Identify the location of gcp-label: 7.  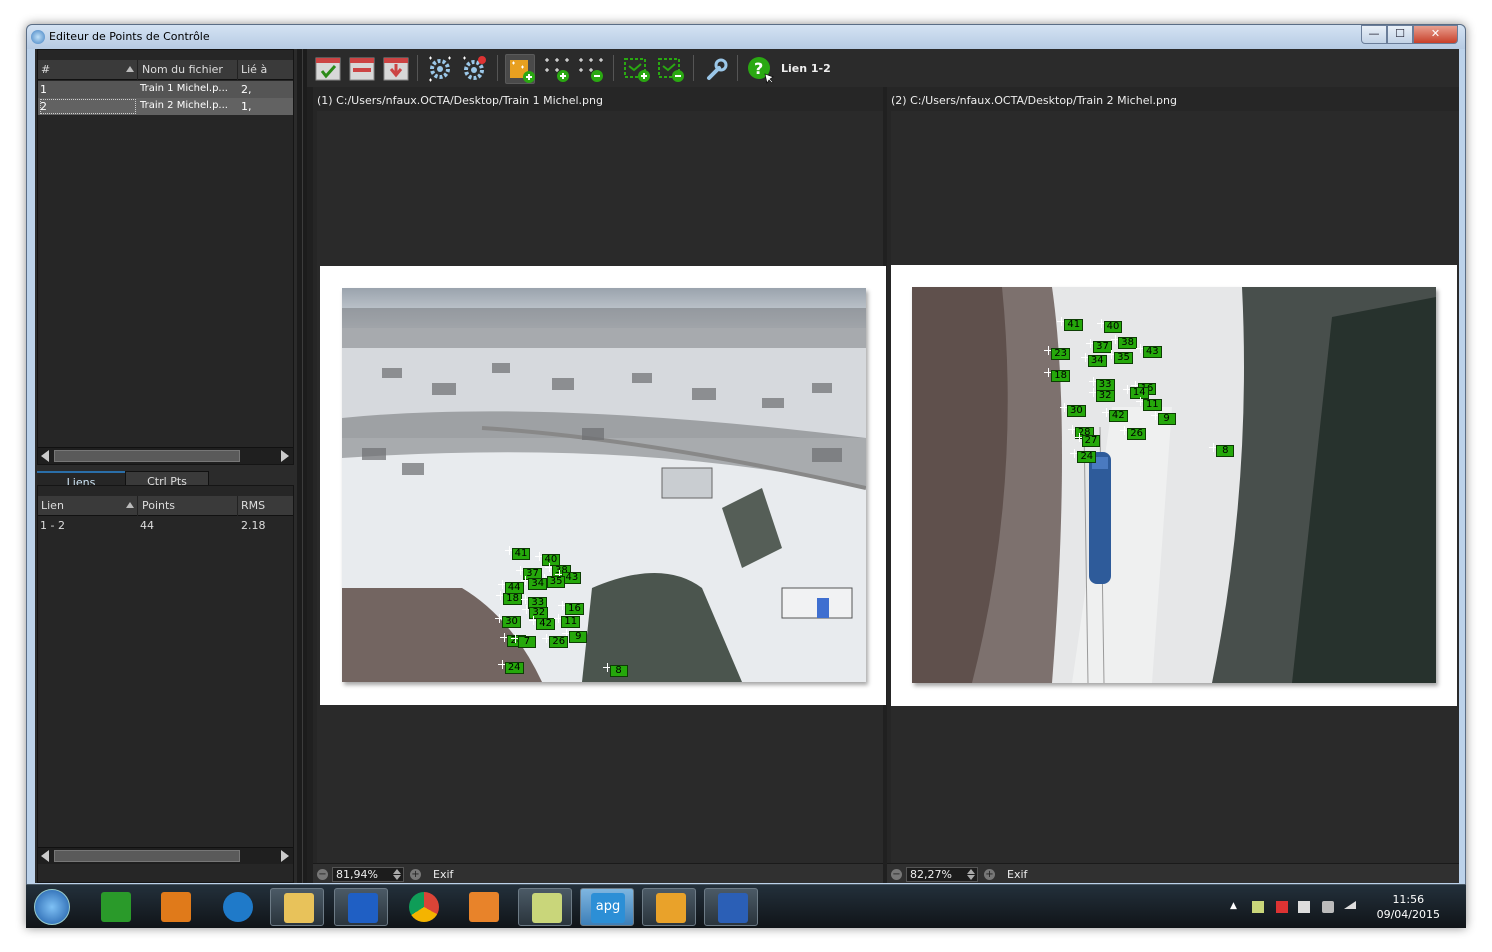
(526, 641).